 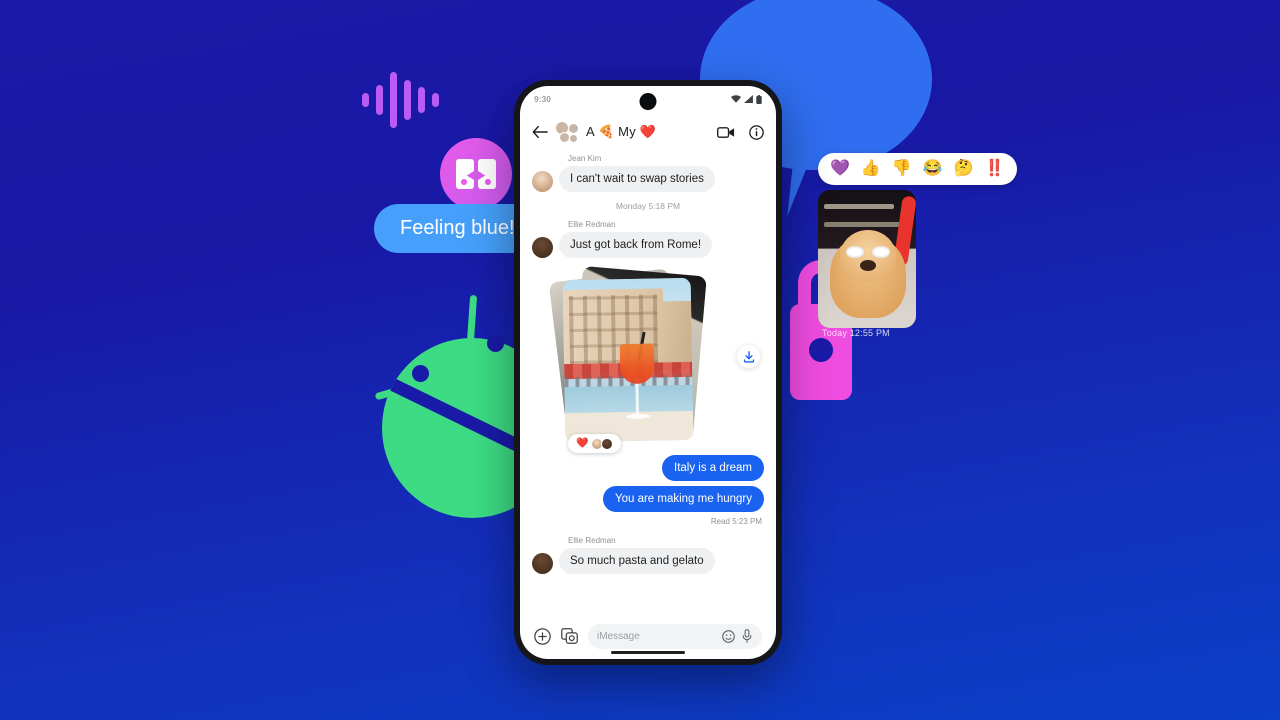 What do you see at coordinates (569, 636) in the screenshot?
I see `camera-gallery-icon` at bounding box center [569, 636].